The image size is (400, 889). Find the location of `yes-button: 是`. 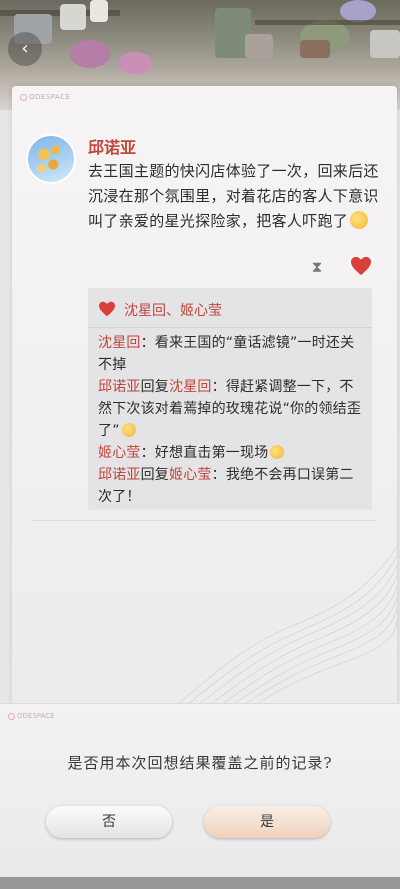

yes-button: 是 is located at coordinates (267, 822).